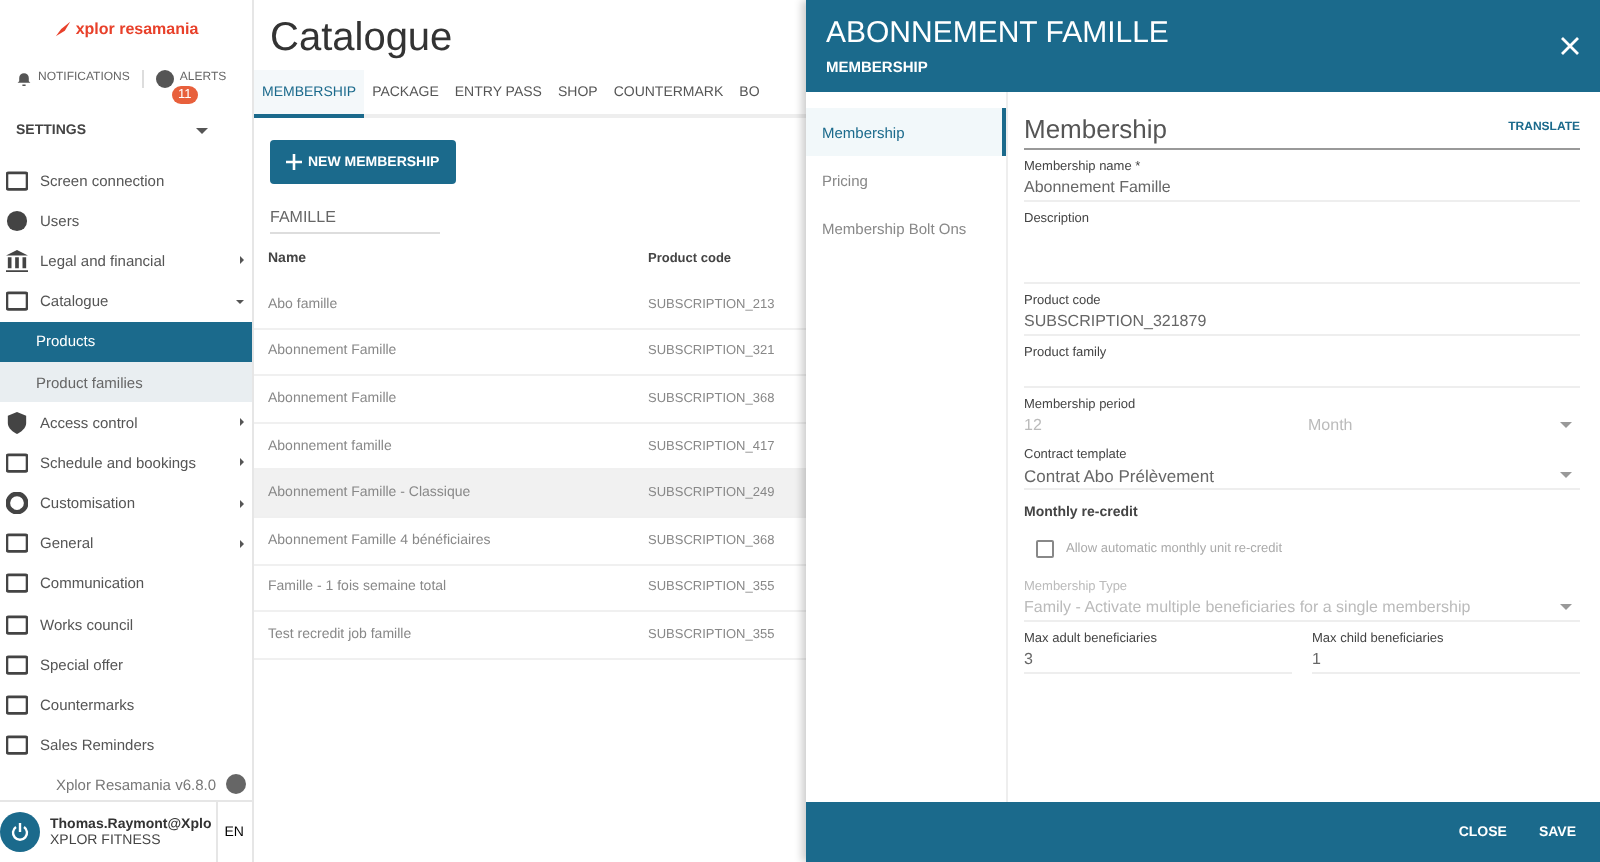 This screenshot has width=1600, height=862. Describe the element at coordinates (17, 260) in the screenshot. I see `bank-icon` at that location.